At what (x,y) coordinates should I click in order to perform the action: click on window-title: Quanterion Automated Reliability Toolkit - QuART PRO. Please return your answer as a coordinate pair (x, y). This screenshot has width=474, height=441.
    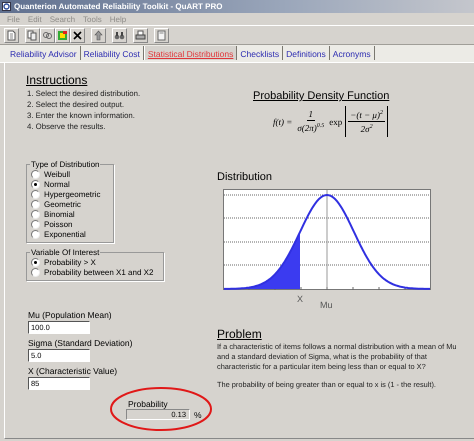
    Looking at the image, I should click on (118, 6).